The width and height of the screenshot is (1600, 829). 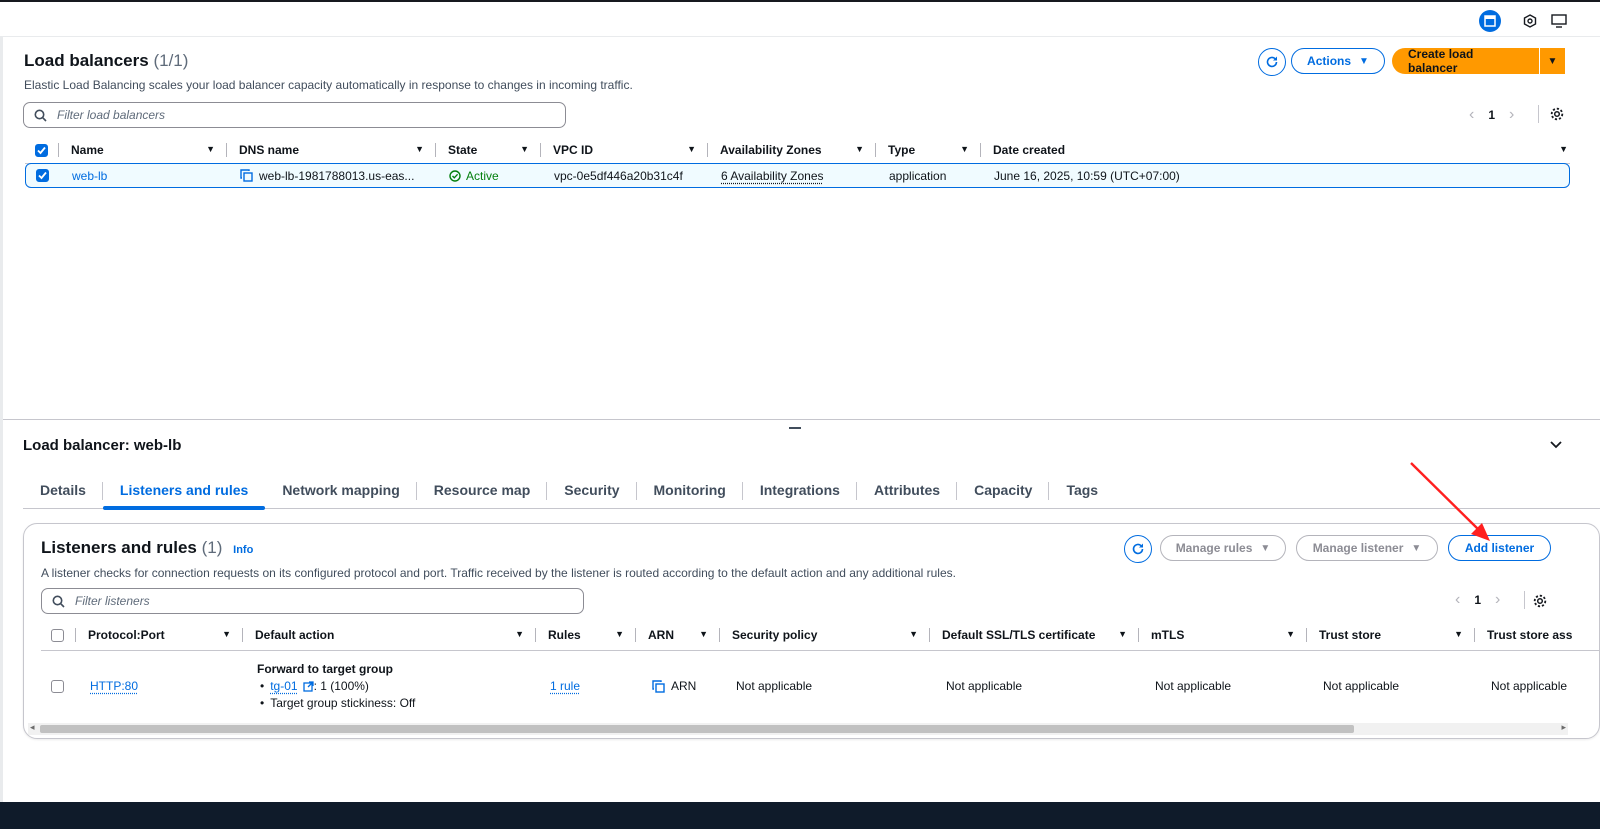 What do you see at coordinates (825, 635) in the screenshot?
I see `col-security-policy: Security policy ▼` at bounding box center [825, 635].